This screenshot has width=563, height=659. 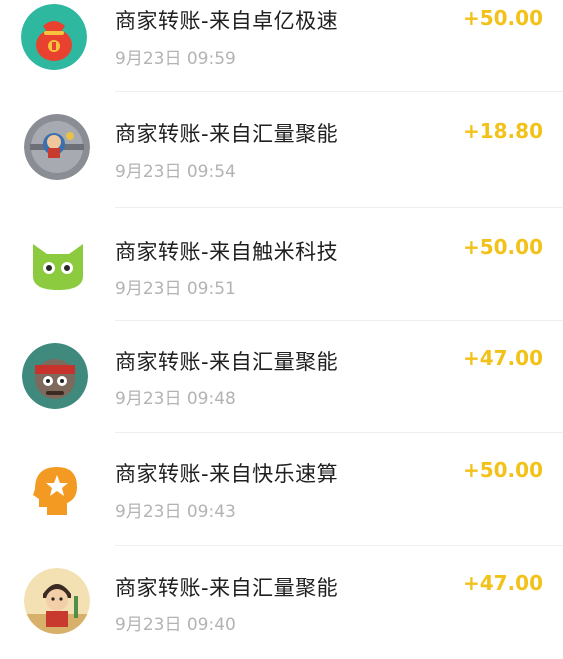 What do you see at coordinates (227, 21) in the screenshot?
I see `transaction-title: 商家转账-来自卓亿极速` at bounding box center [227, 21].